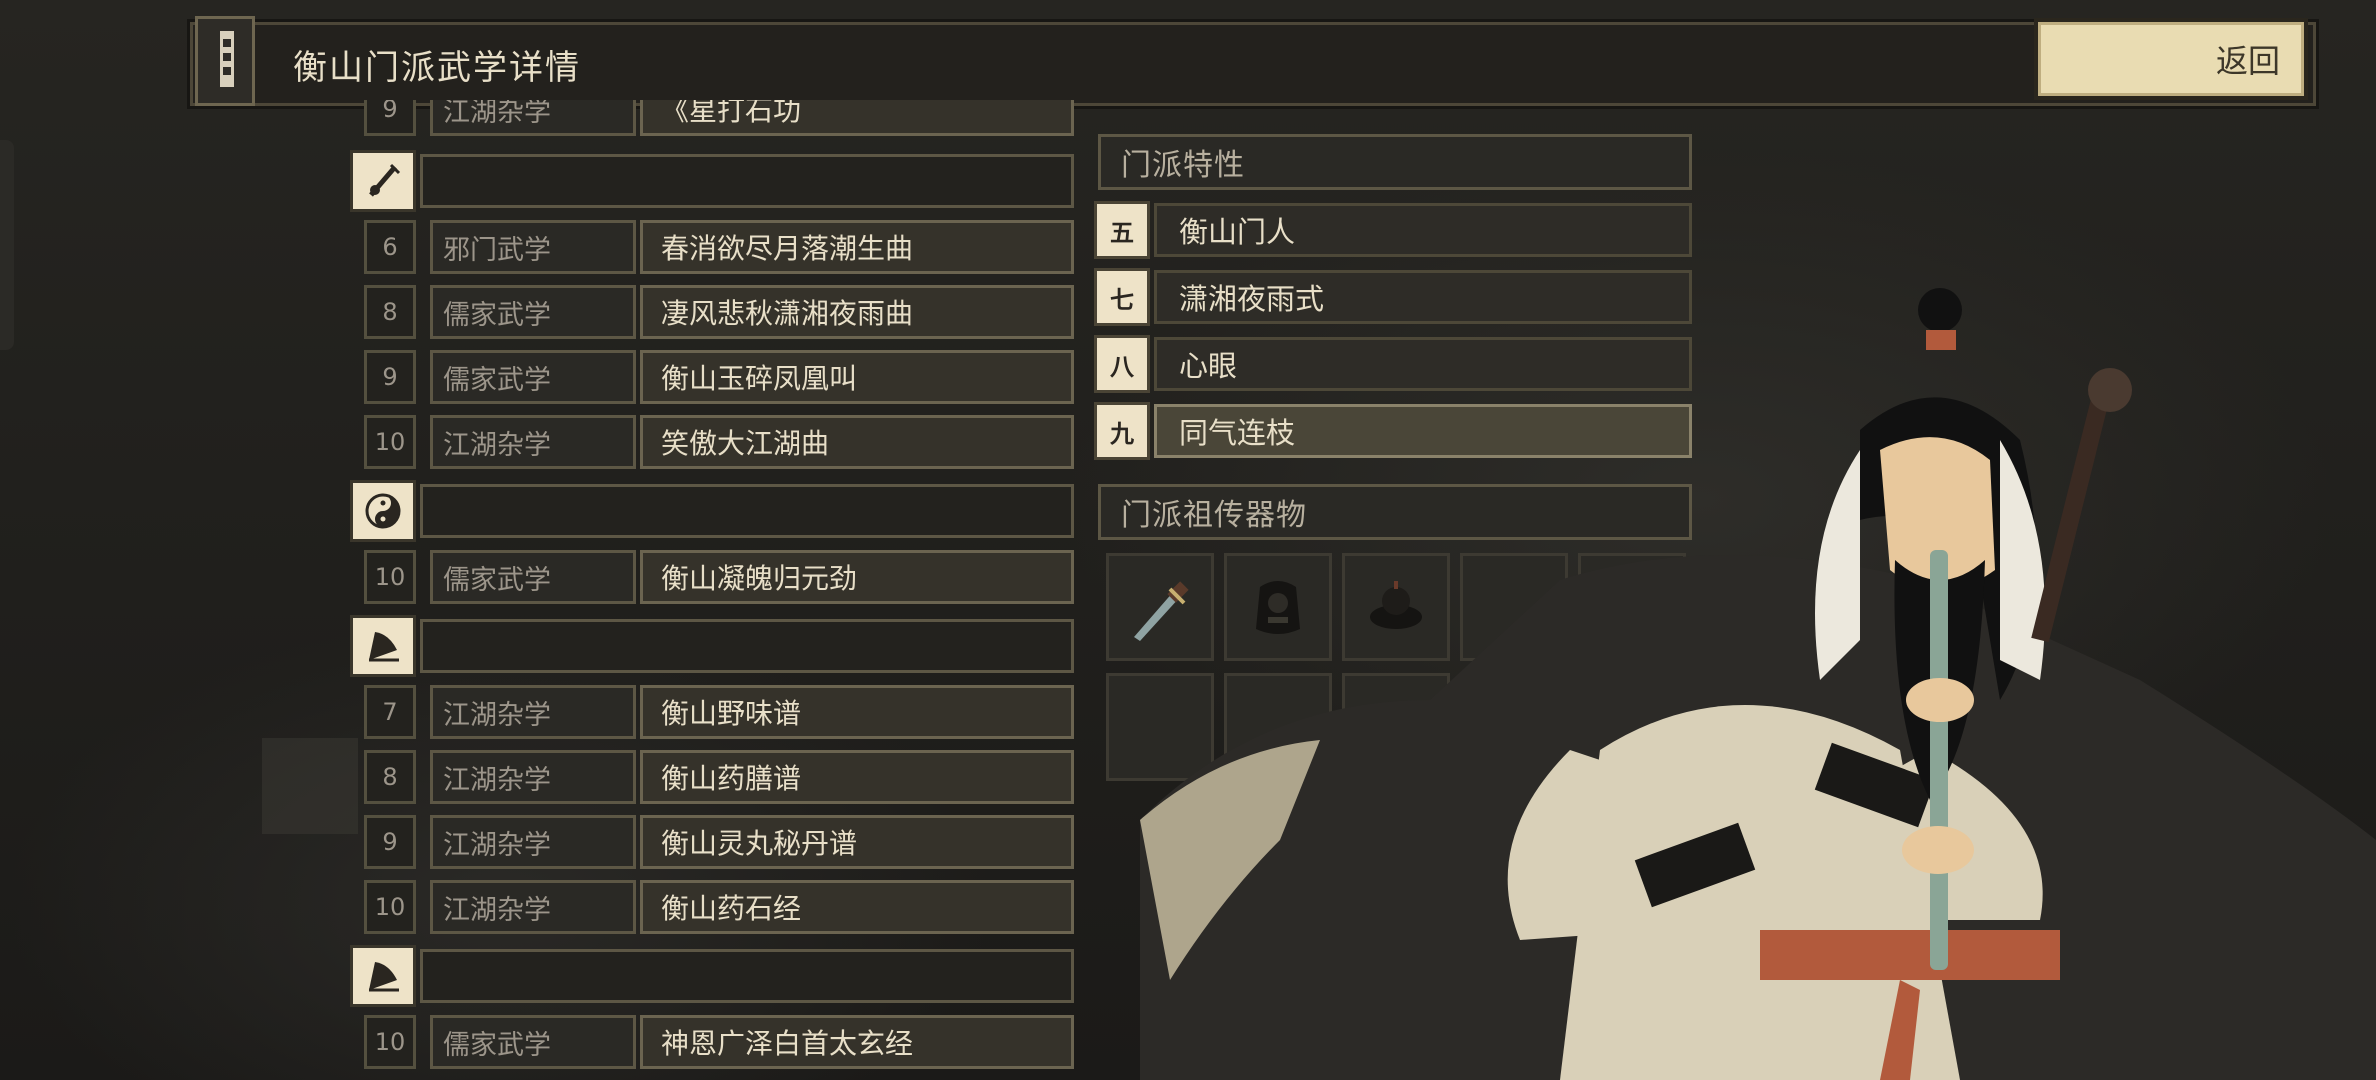 This screenshot has width=2376, height=1080. Describe the element at coordinates (857, 577) in the screenshot. I see `skill-name: 衡山凝魄归元劲` at that location.